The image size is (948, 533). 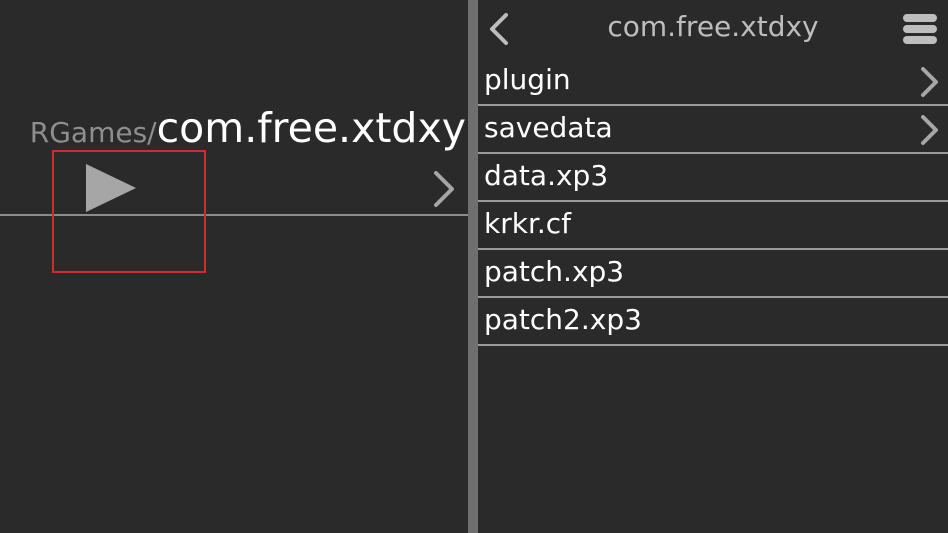 What do you see at coordinates (546, 175) in the screenshot?
I see `file-name: data.xp3` at bounding box center [546, 175].